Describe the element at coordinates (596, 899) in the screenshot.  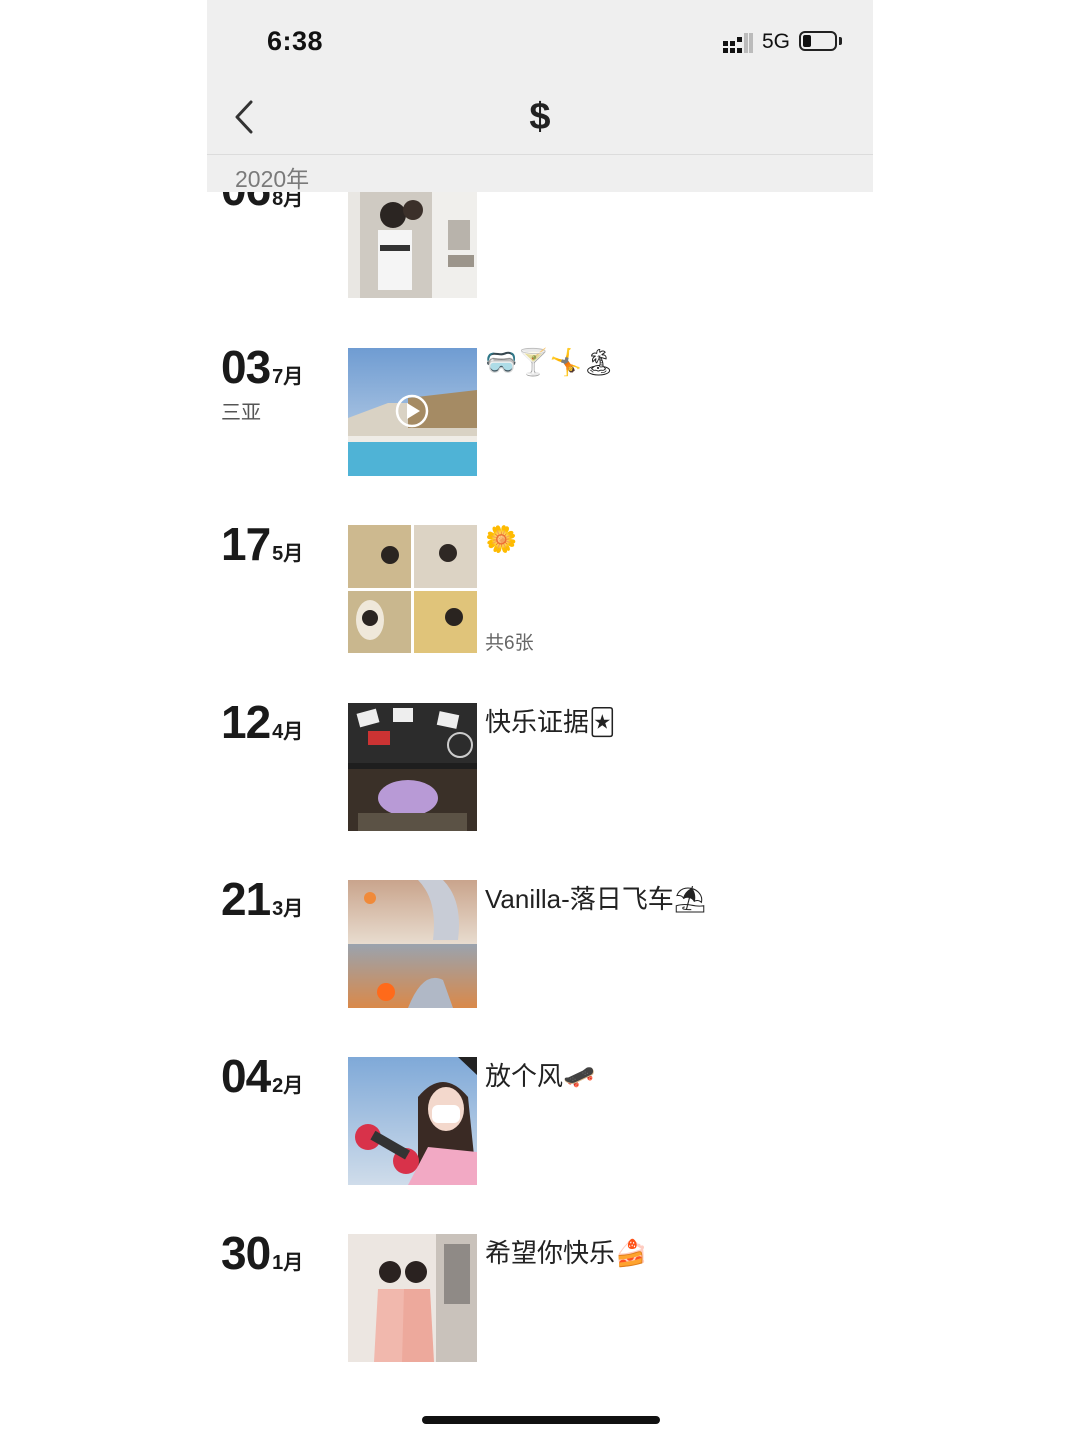
I see `entry-caption: Vanilla-落日飞车⛱` at that location.